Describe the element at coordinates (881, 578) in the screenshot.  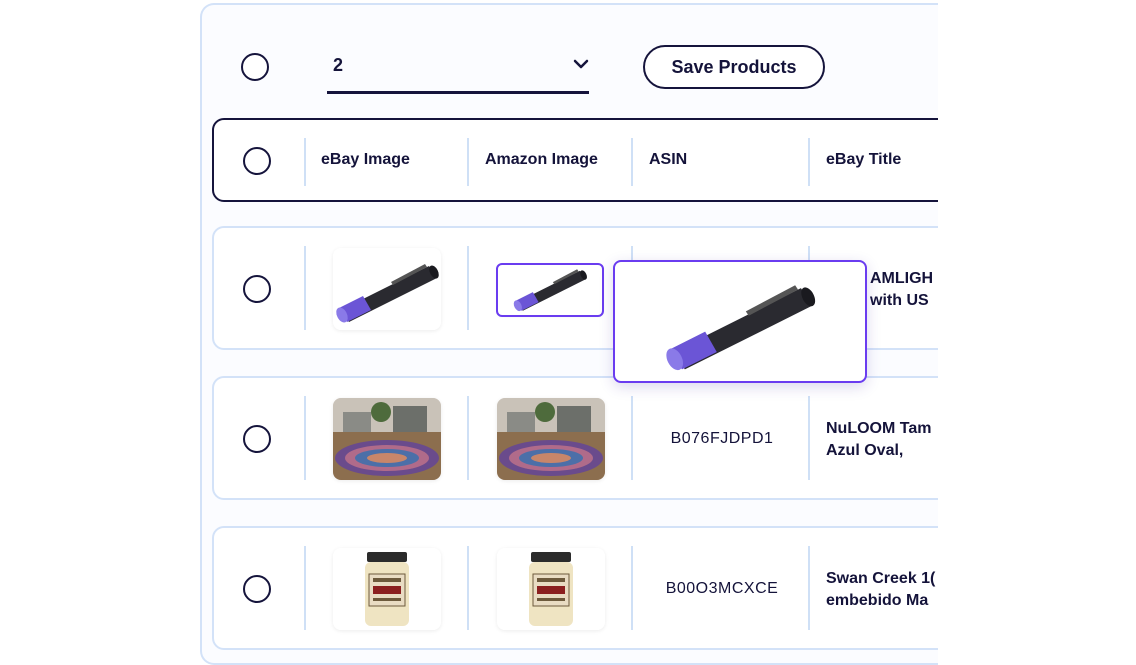
I see `ebay-title-line: Swan Creek 1(` at that location.